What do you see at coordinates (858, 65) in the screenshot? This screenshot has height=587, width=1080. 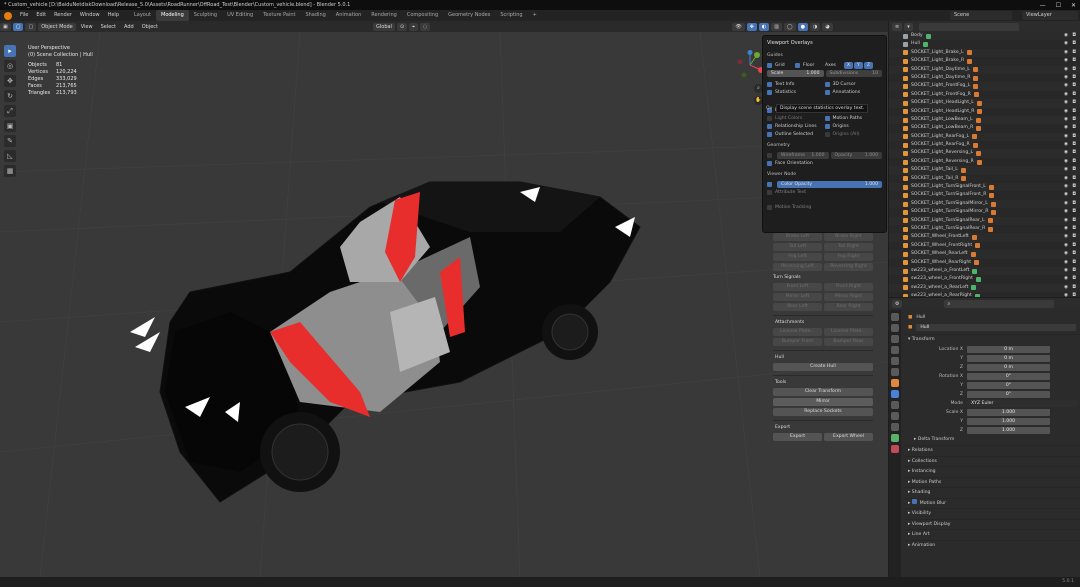 I see `axis-y-toggle: Y` at bounding box center [858, 65].